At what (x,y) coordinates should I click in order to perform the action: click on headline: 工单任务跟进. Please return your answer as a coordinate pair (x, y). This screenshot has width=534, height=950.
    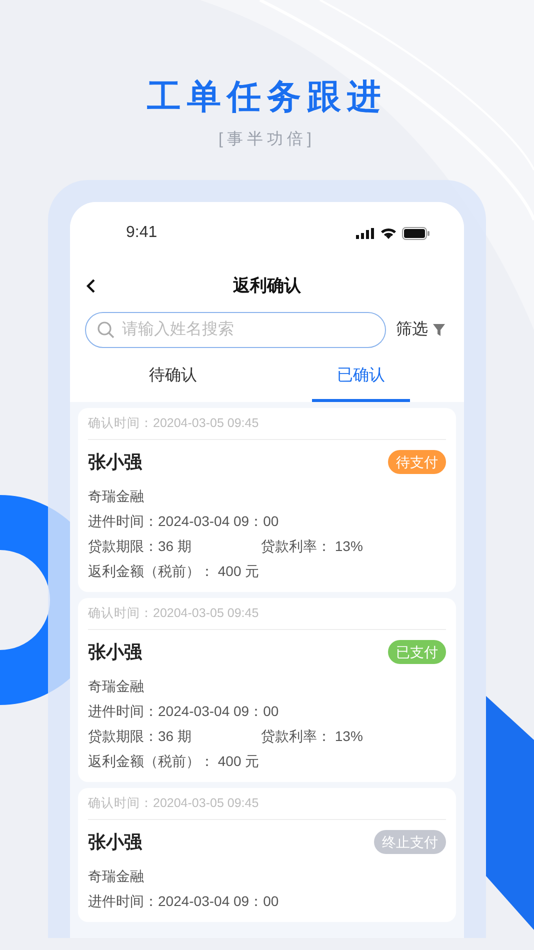
    Looking at the image, I should click on (267, 97).